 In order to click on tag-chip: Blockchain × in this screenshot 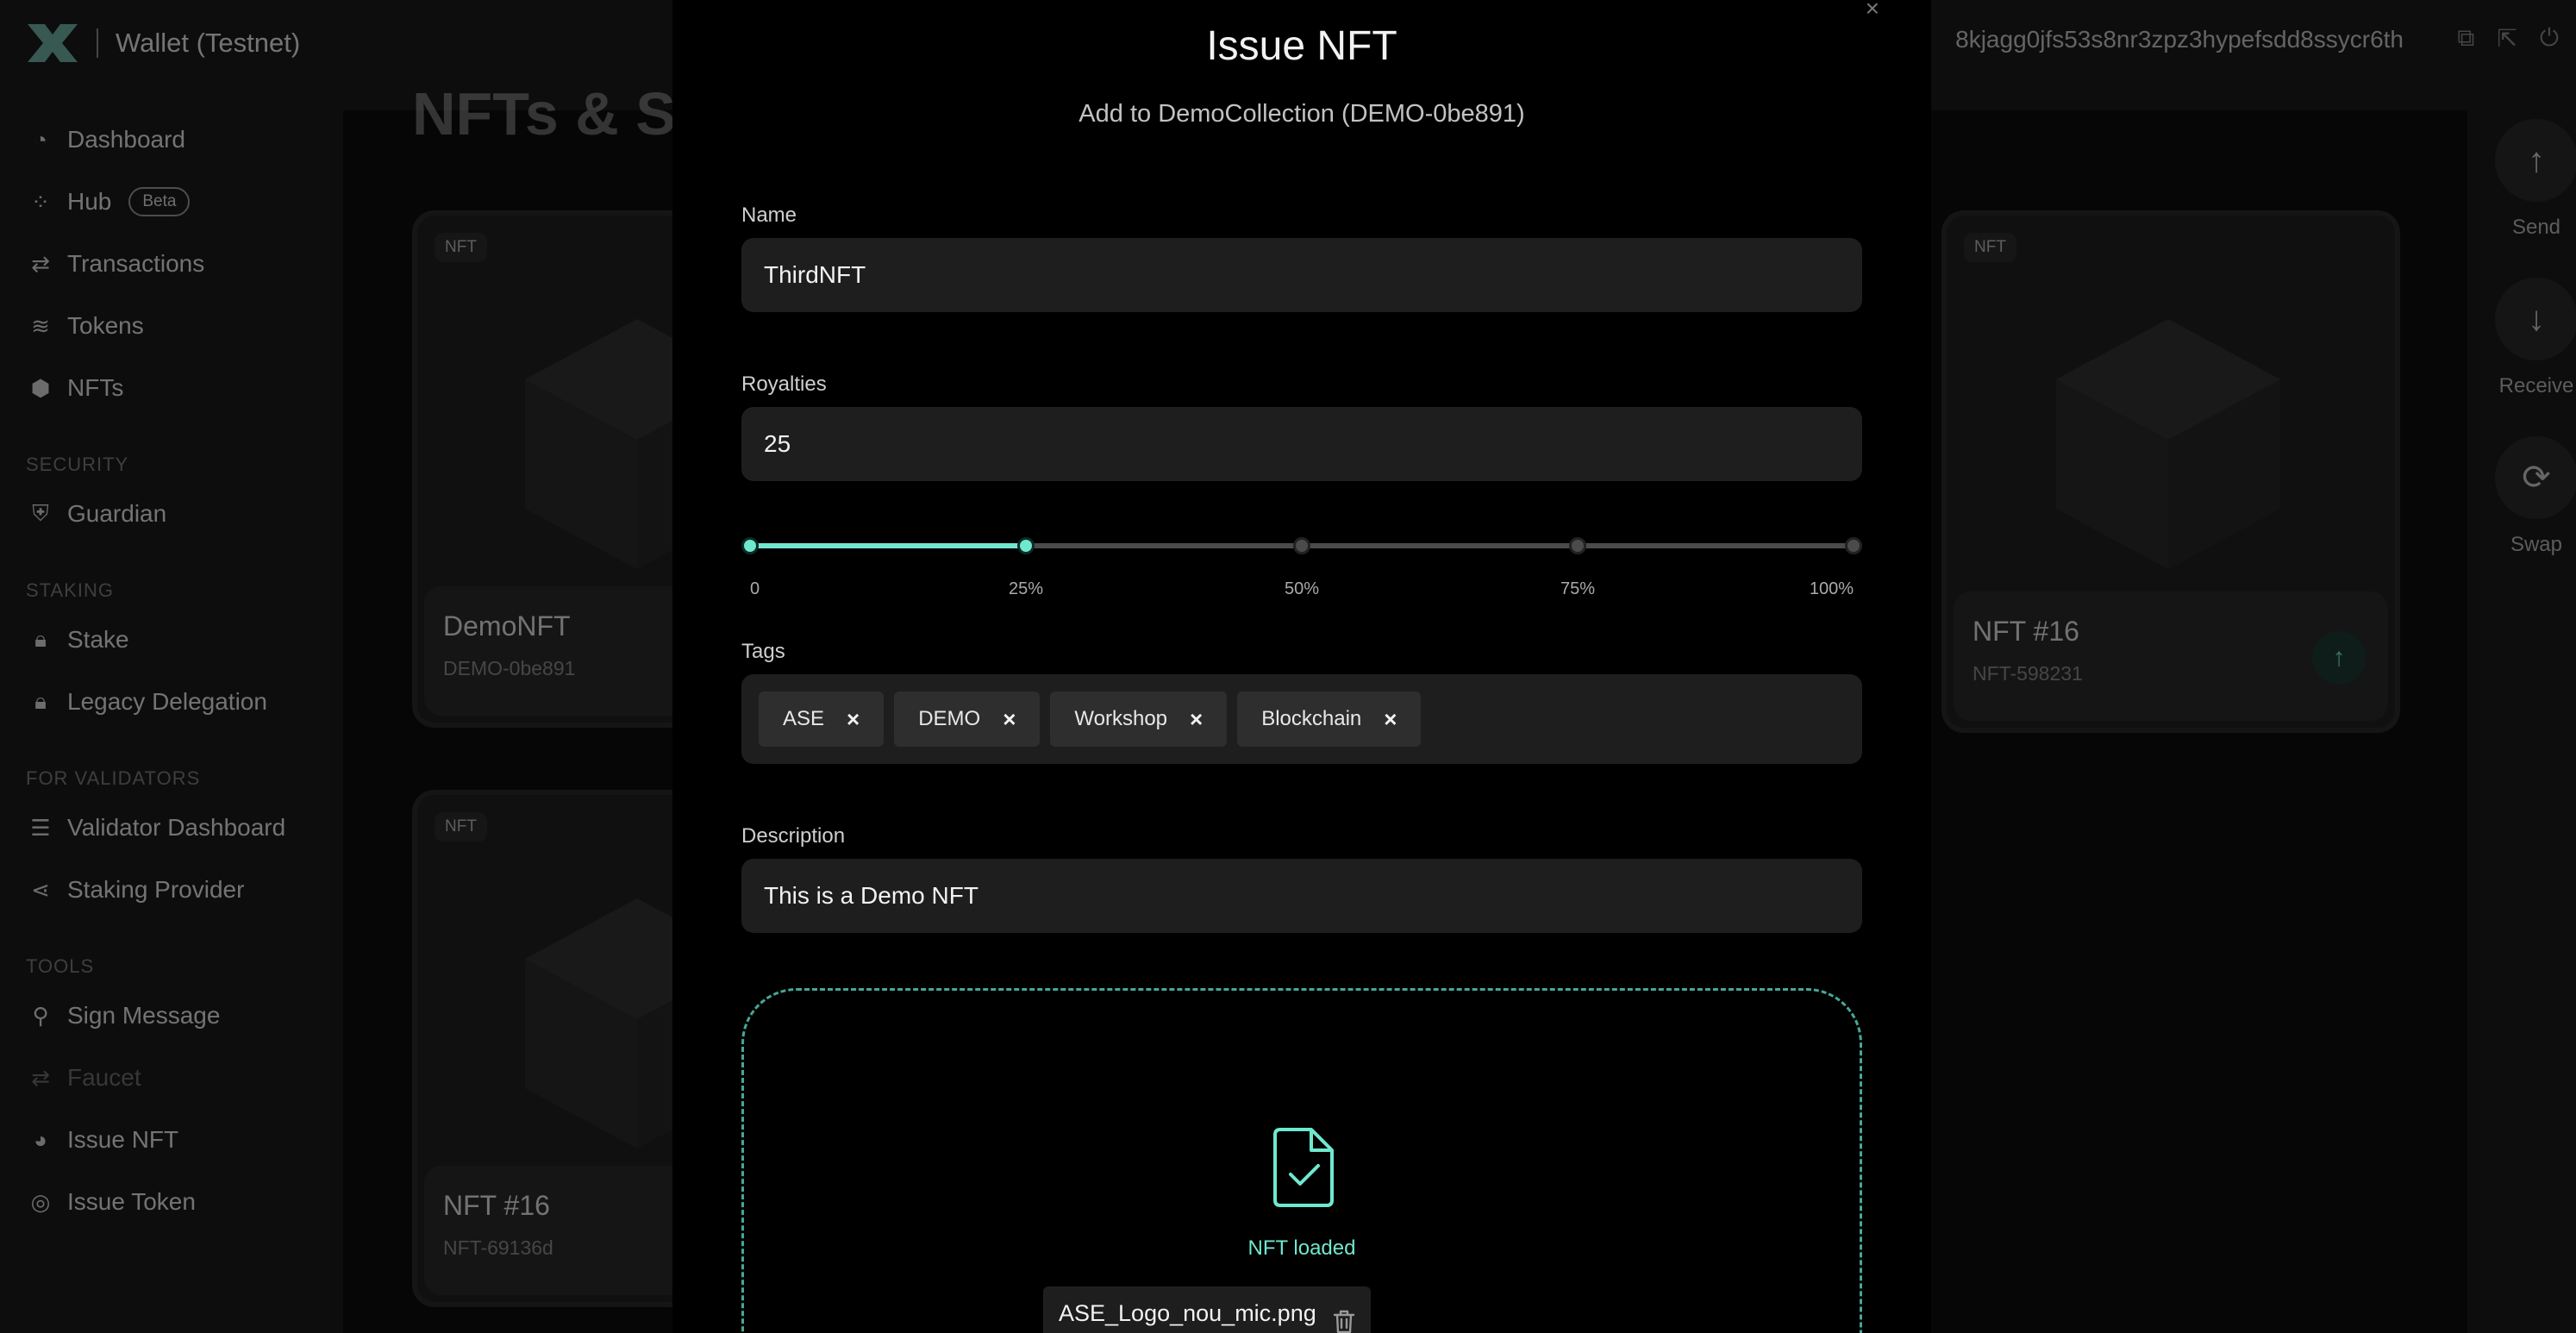, I will do `click(1329, 720)`.